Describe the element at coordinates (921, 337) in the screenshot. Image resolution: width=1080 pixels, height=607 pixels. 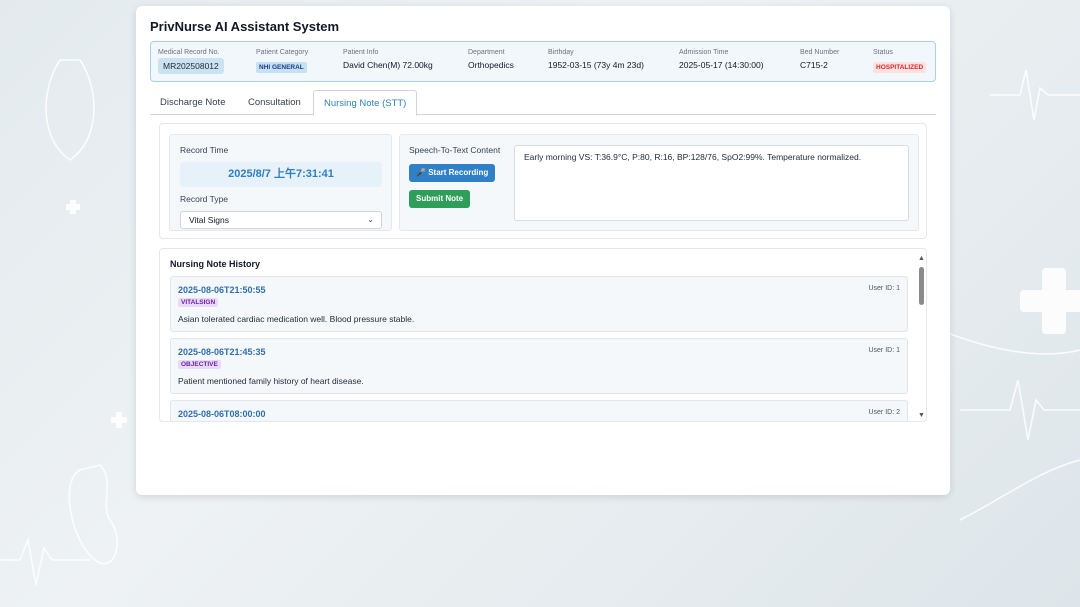
I see `history-scrollbar: ▲ ▼` at that location.